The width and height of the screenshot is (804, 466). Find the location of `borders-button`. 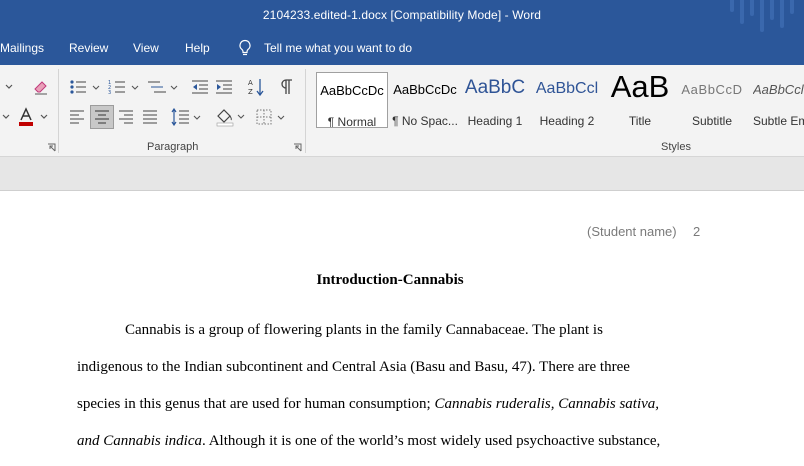

borders-button is located at coordinates (271, 117).